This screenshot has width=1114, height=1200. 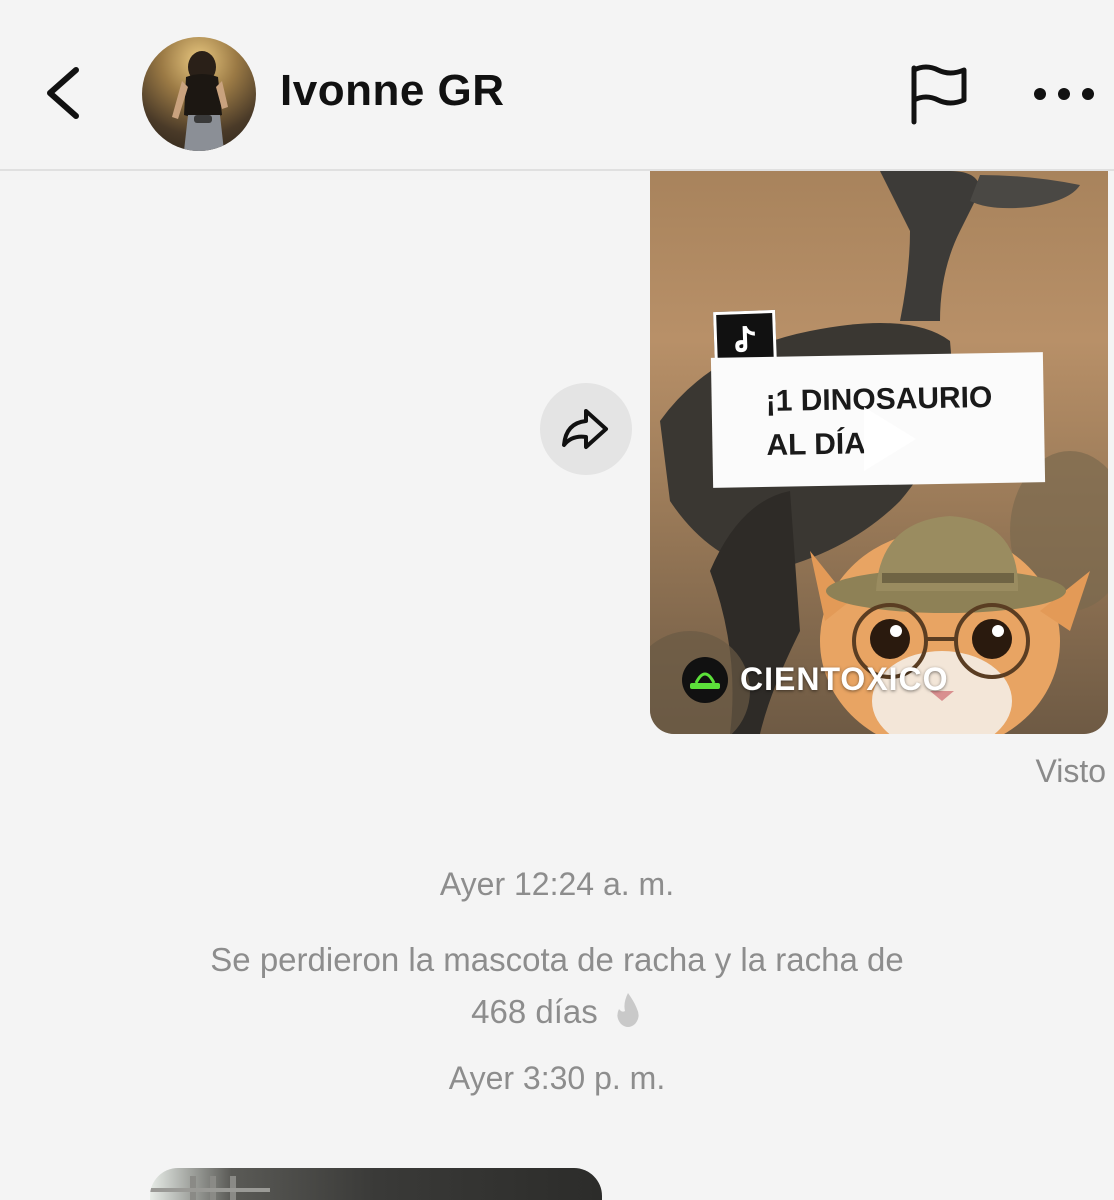 I want to click on seen-status: Visto, so click(x=1070, y=771).